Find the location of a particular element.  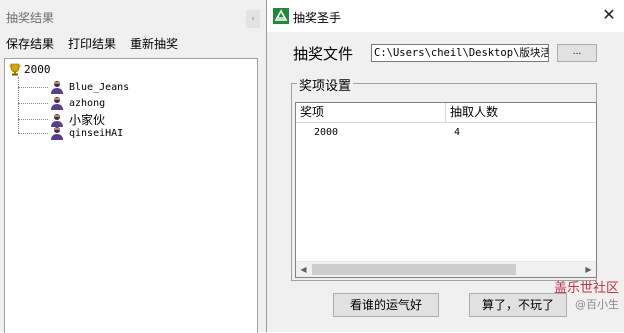

scrollbar-thumb is located at coordinates (414, 269).